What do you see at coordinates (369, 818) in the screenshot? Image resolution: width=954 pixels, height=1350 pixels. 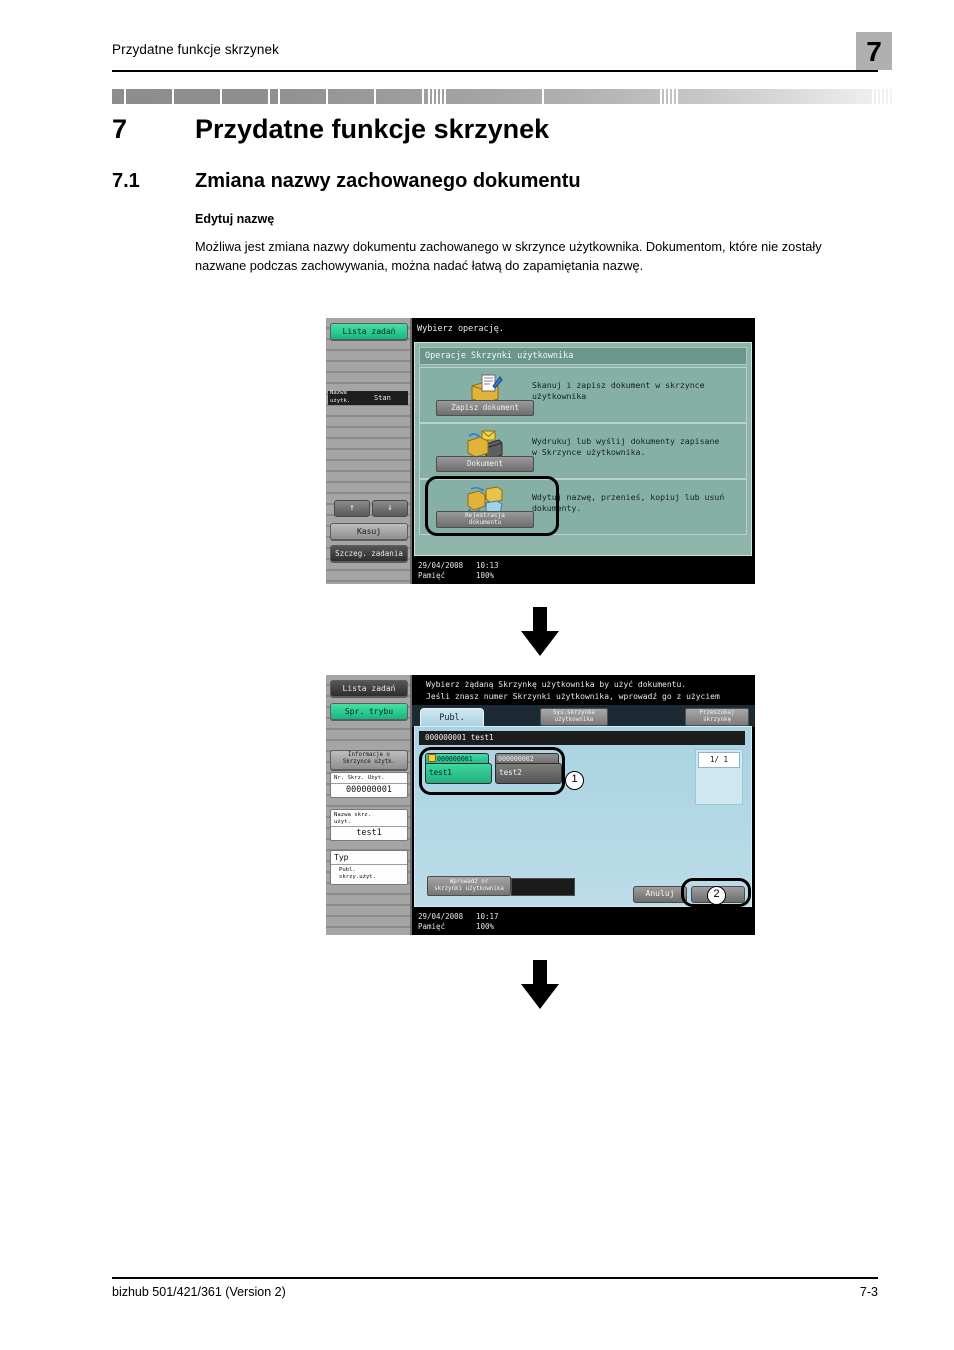 I see `box-name-label: Nazwa skrz. użyt.` at bounding box center [369, 818].